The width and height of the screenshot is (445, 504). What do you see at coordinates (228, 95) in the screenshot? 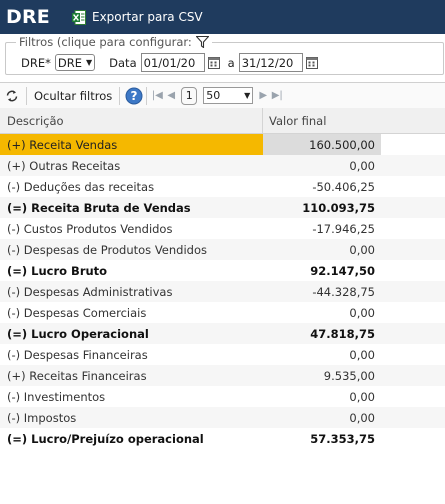
I see `page-size-select: 50 ▼` at bounding box center [228, 95].